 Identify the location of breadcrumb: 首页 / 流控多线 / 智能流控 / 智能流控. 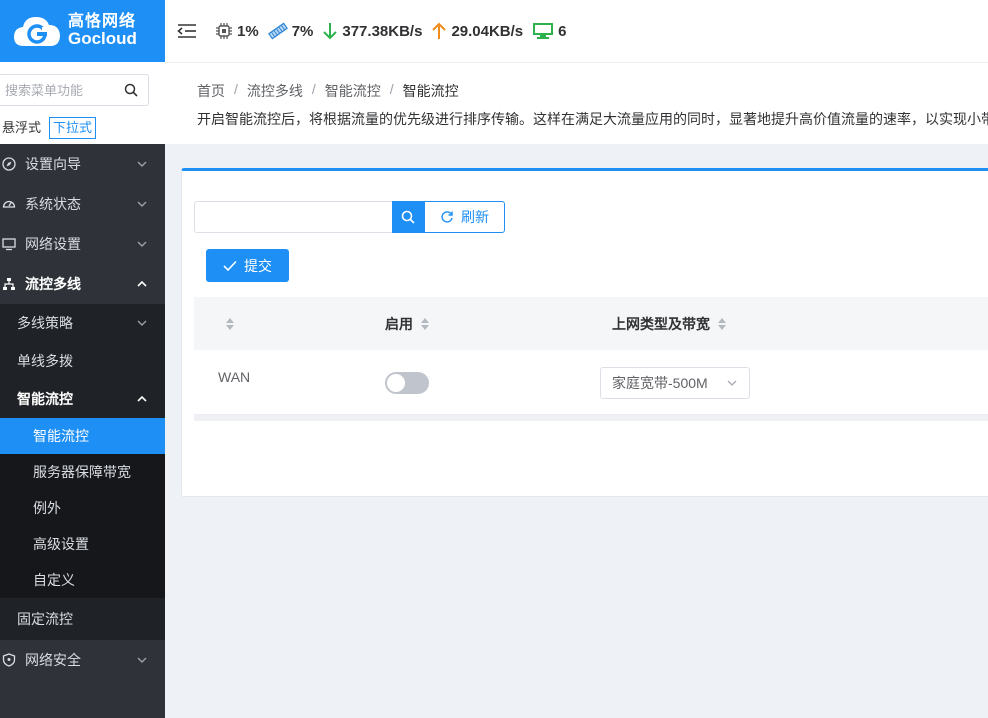
(328, 91).